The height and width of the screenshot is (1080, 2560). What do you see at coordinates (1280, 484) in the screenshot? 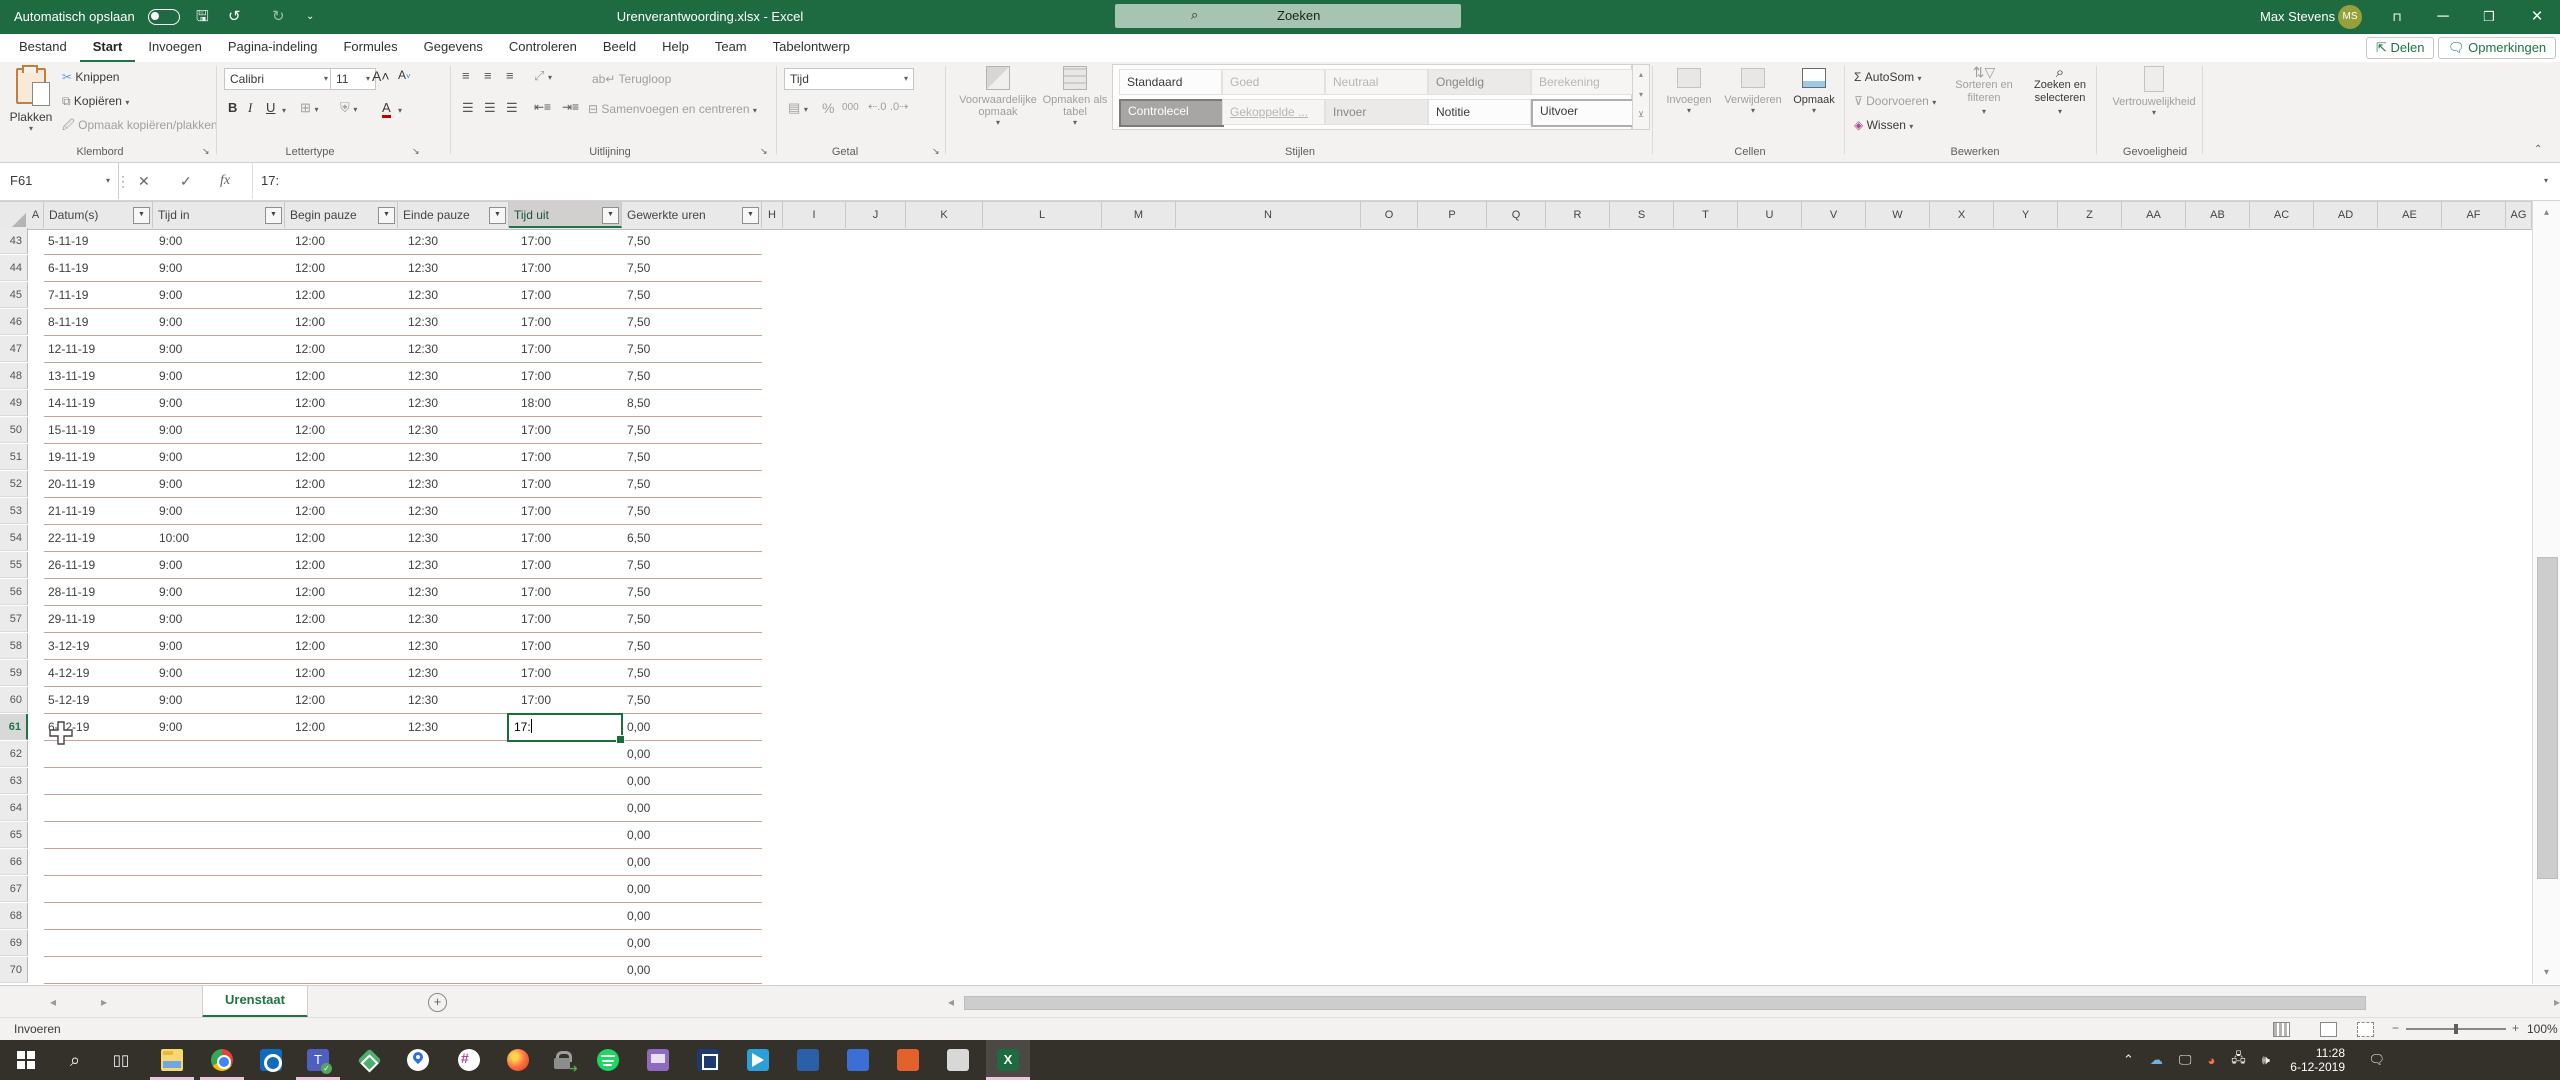
I see `table-row: 52 20-11-19 9:00 12:00 12:30 17:00 7,50` at bounding box center [1280, 484].